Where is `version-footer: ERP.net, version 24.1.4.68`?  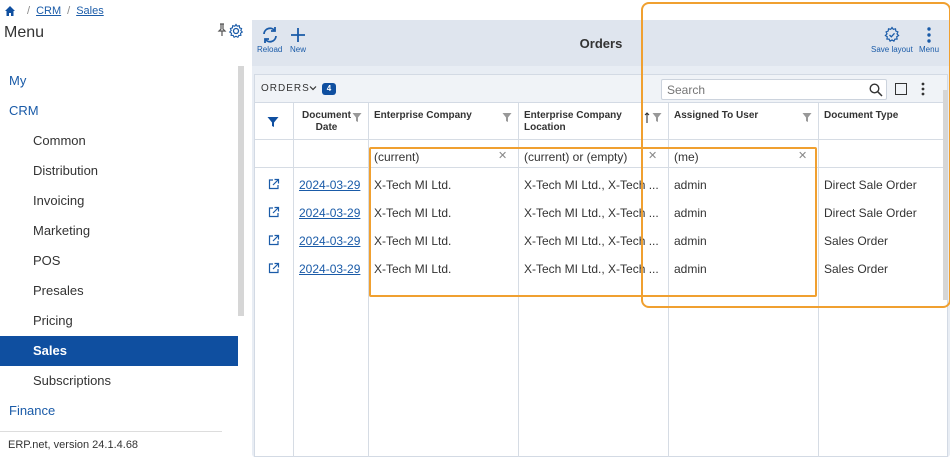 version-footer: ERP.net, version 24.1.4.68 is located at coordinates (111, 441).